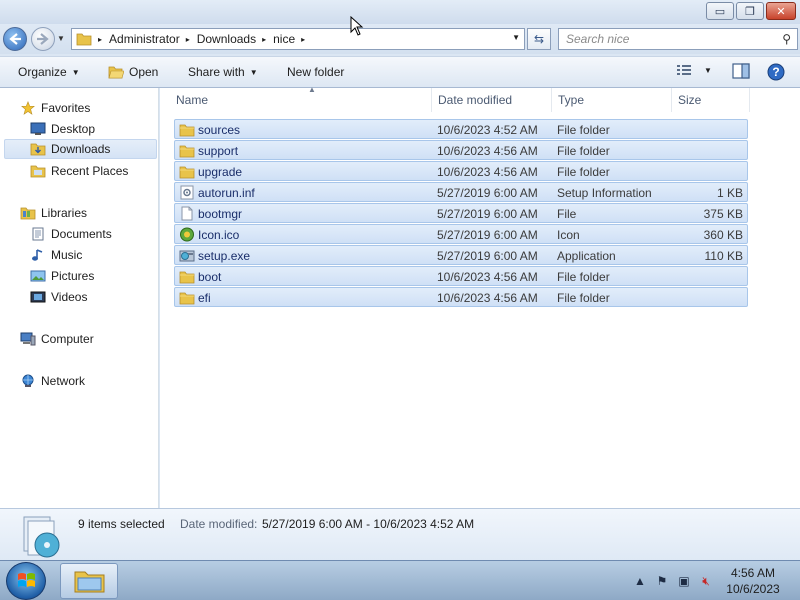 This screenshot has width=800, height=600. I want to click on file-name: upgrade, so click(220, 172).